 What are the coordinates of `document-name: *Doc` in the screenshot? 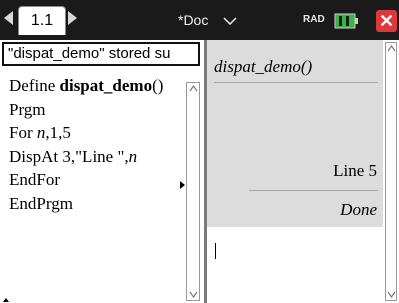 It's located at (193, 20).